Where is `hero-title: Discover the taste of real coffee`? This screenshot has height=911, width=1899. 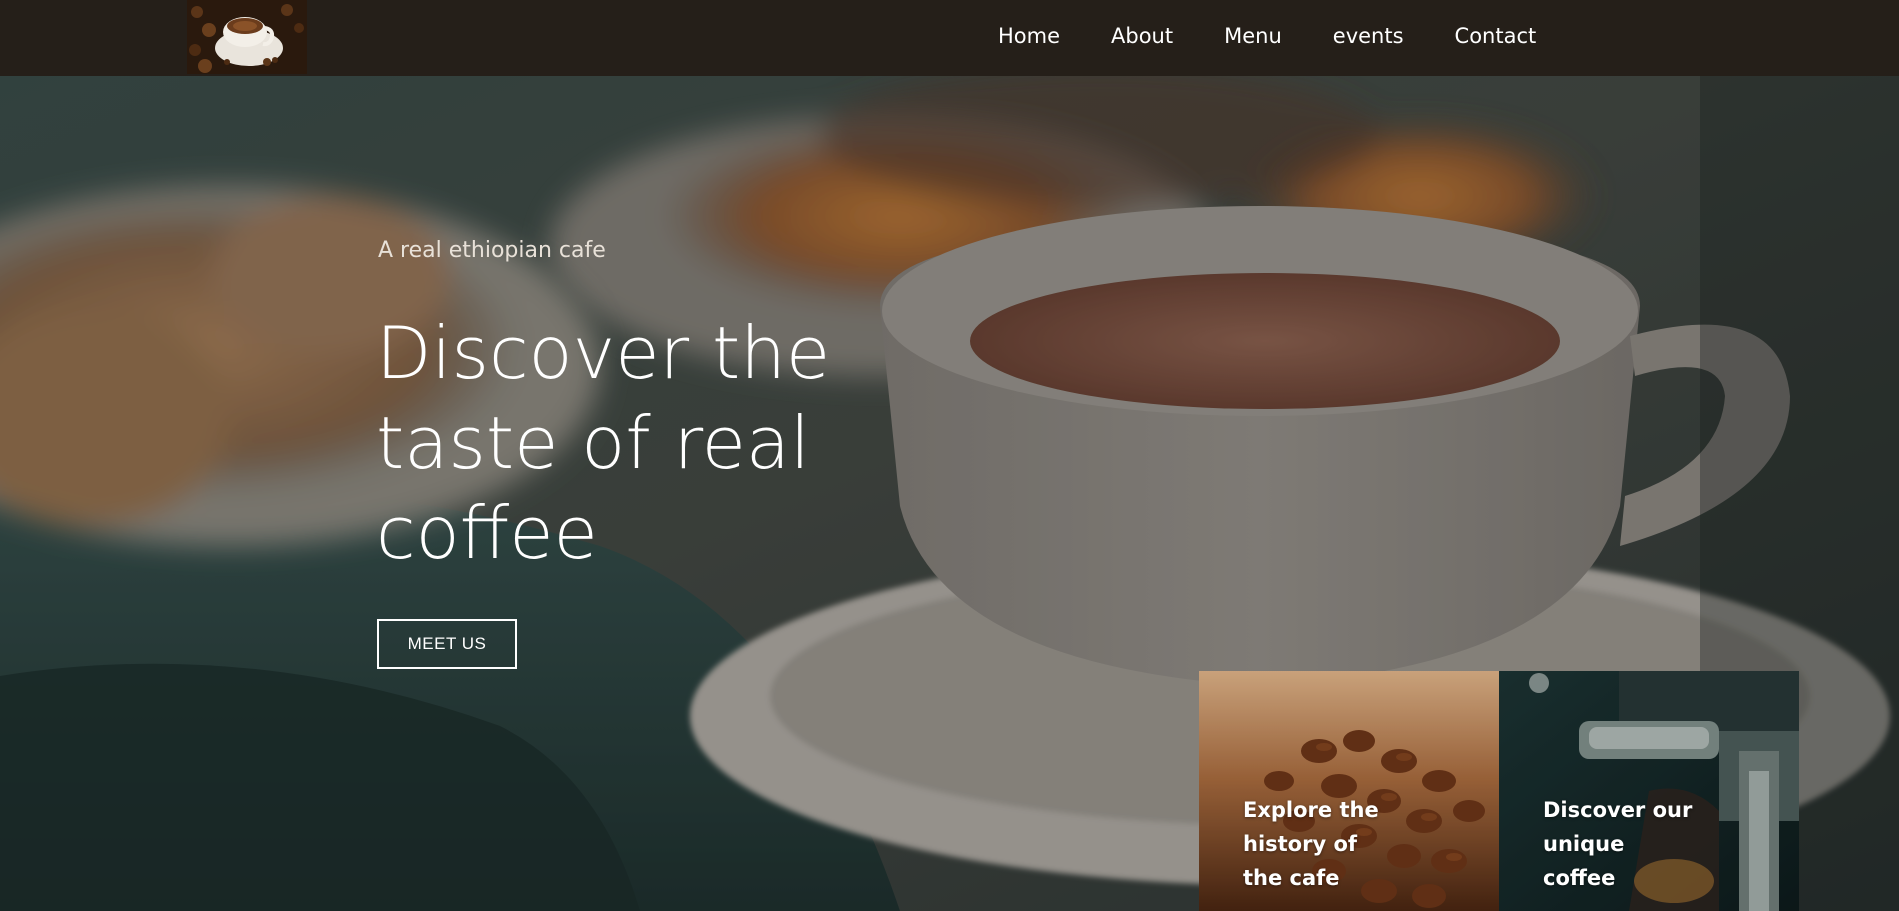 hero-title: Discover the taste of real coffee is located at coordinates (603, 443).